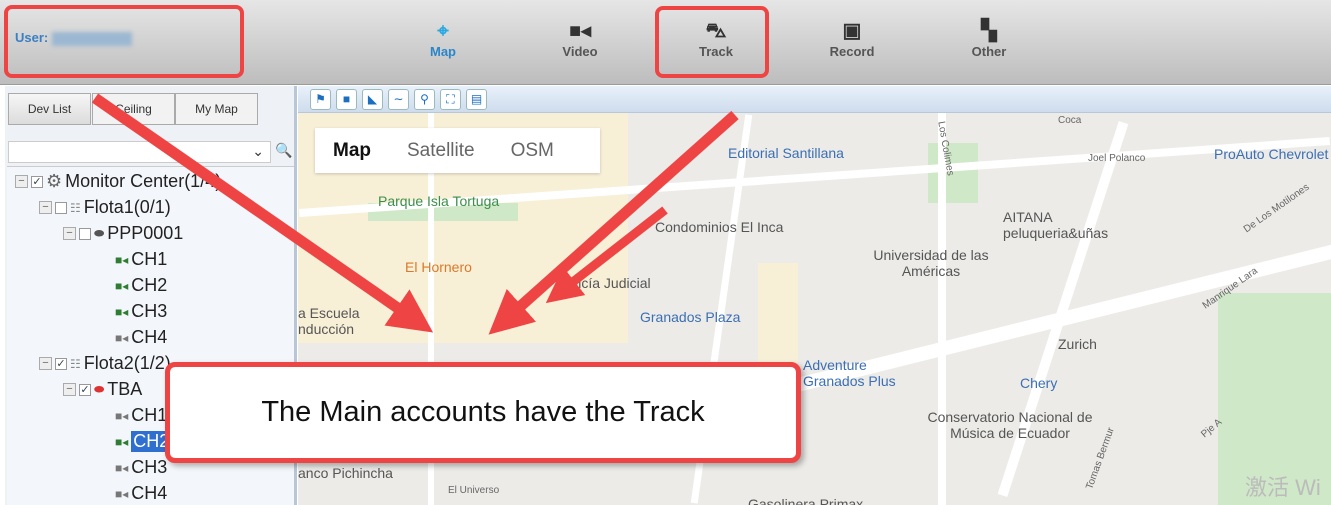 The height and width of the screenshot is (505, 1331). What do you see at coordinates (141, 285) in the screenshot?
I see `tree-node-ch2: ■◂ CH2` at bounding box center [141, 285].